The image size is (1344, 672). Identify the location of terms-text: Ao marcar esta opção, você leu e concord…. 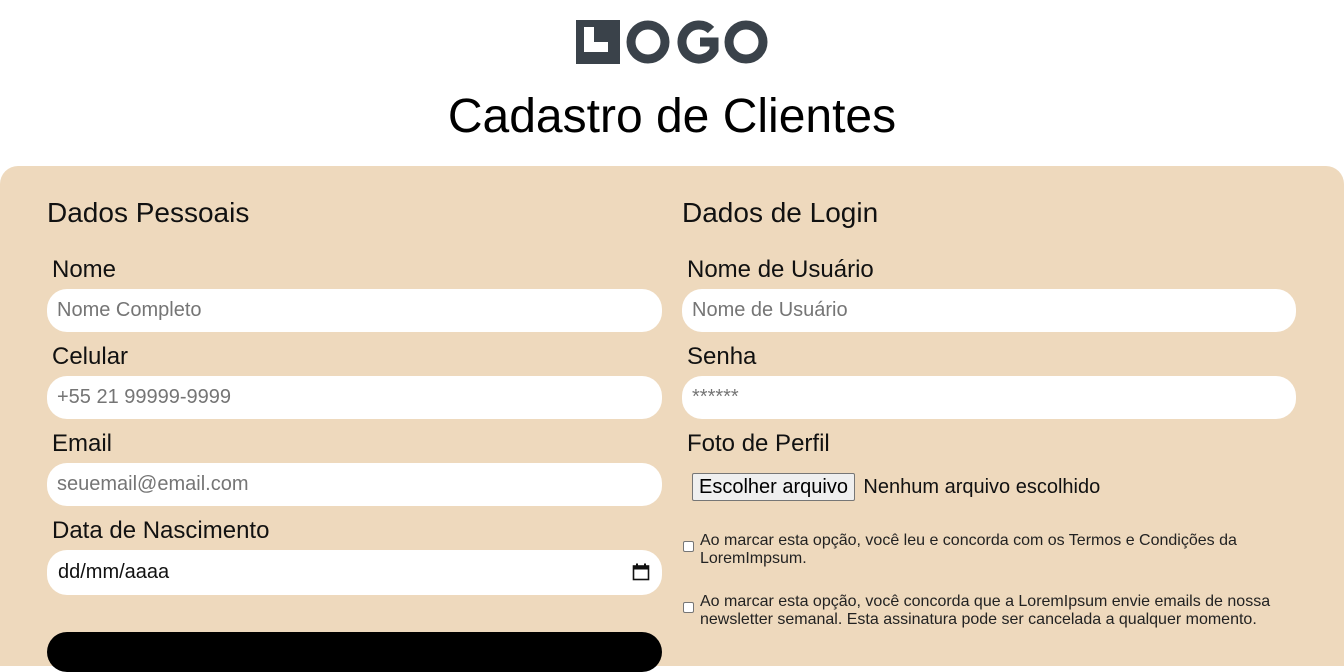
(968, 549).